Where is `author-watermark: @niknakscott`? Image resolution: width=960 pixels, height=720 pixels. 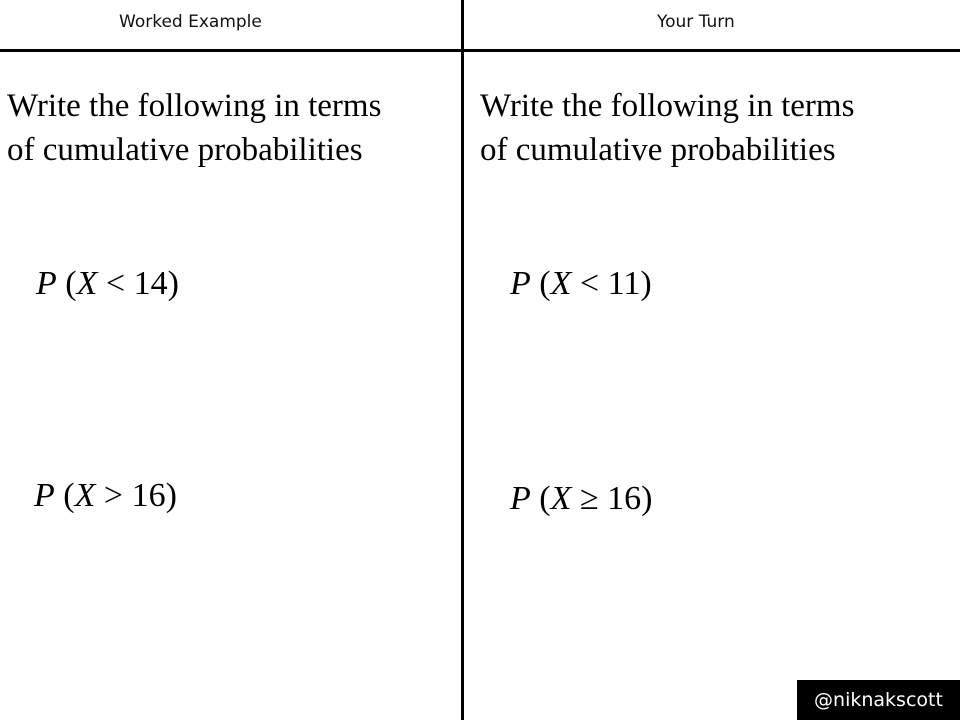 author-watermark: @niknakscott is located at coordinates (878, 700).